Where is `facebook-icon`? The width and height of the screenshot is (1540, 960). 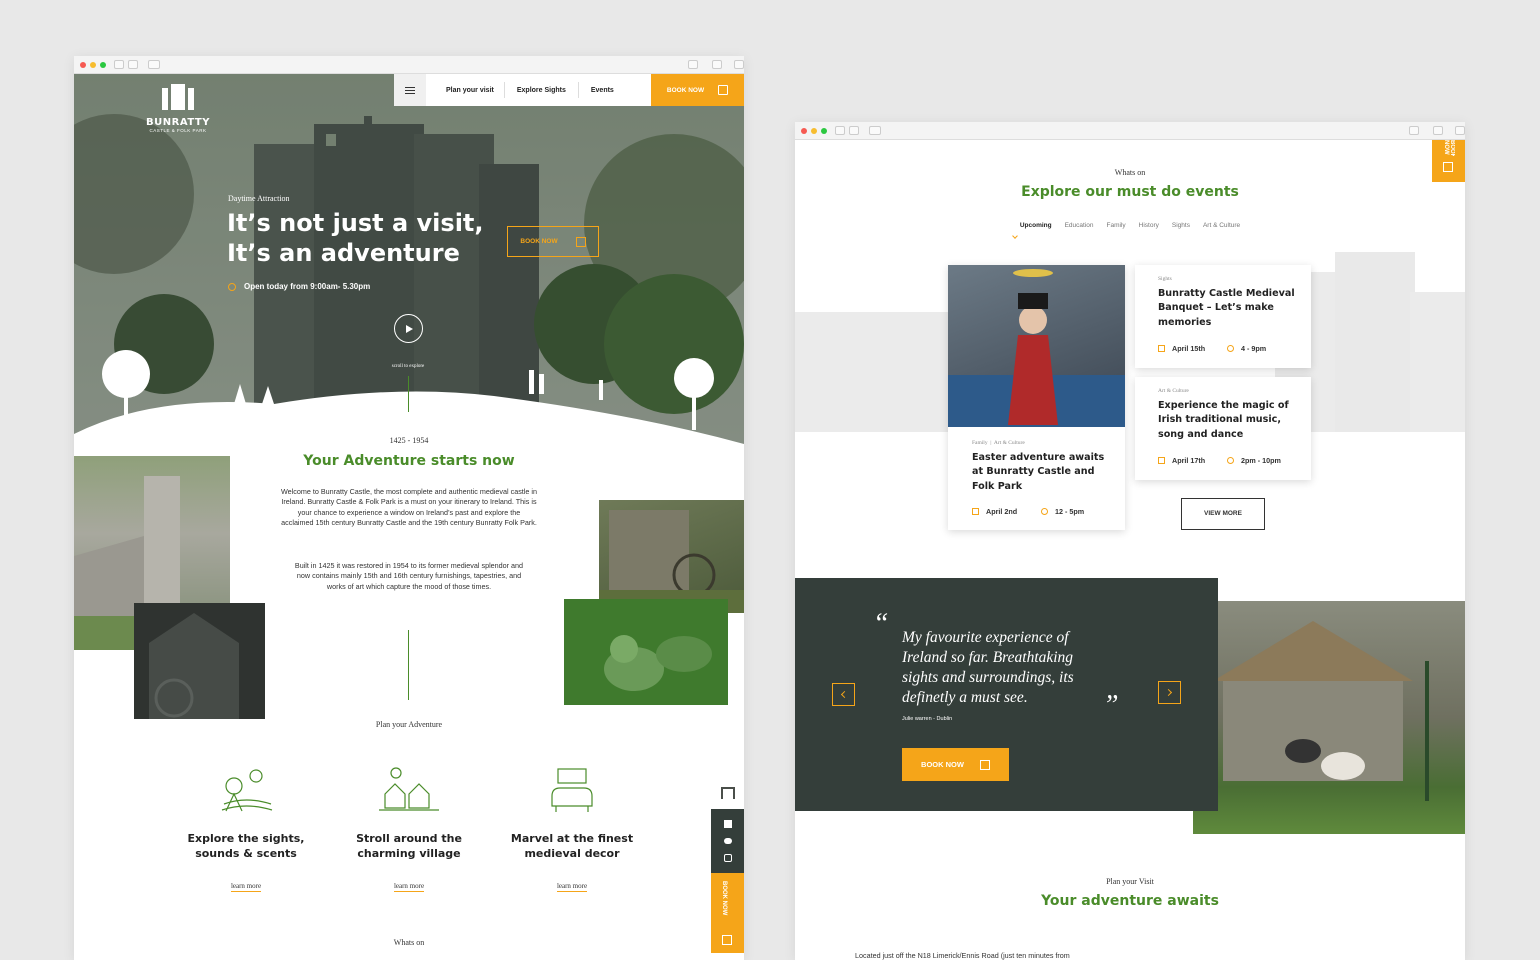
facebook-icon is located at coordinates (727, 824).